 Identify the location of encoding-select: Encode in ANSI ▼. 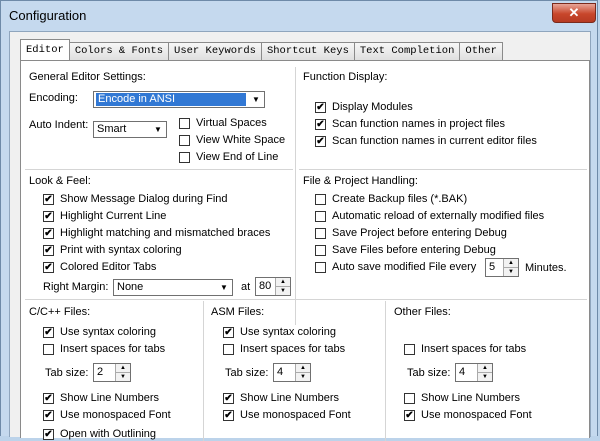
(179, 99).